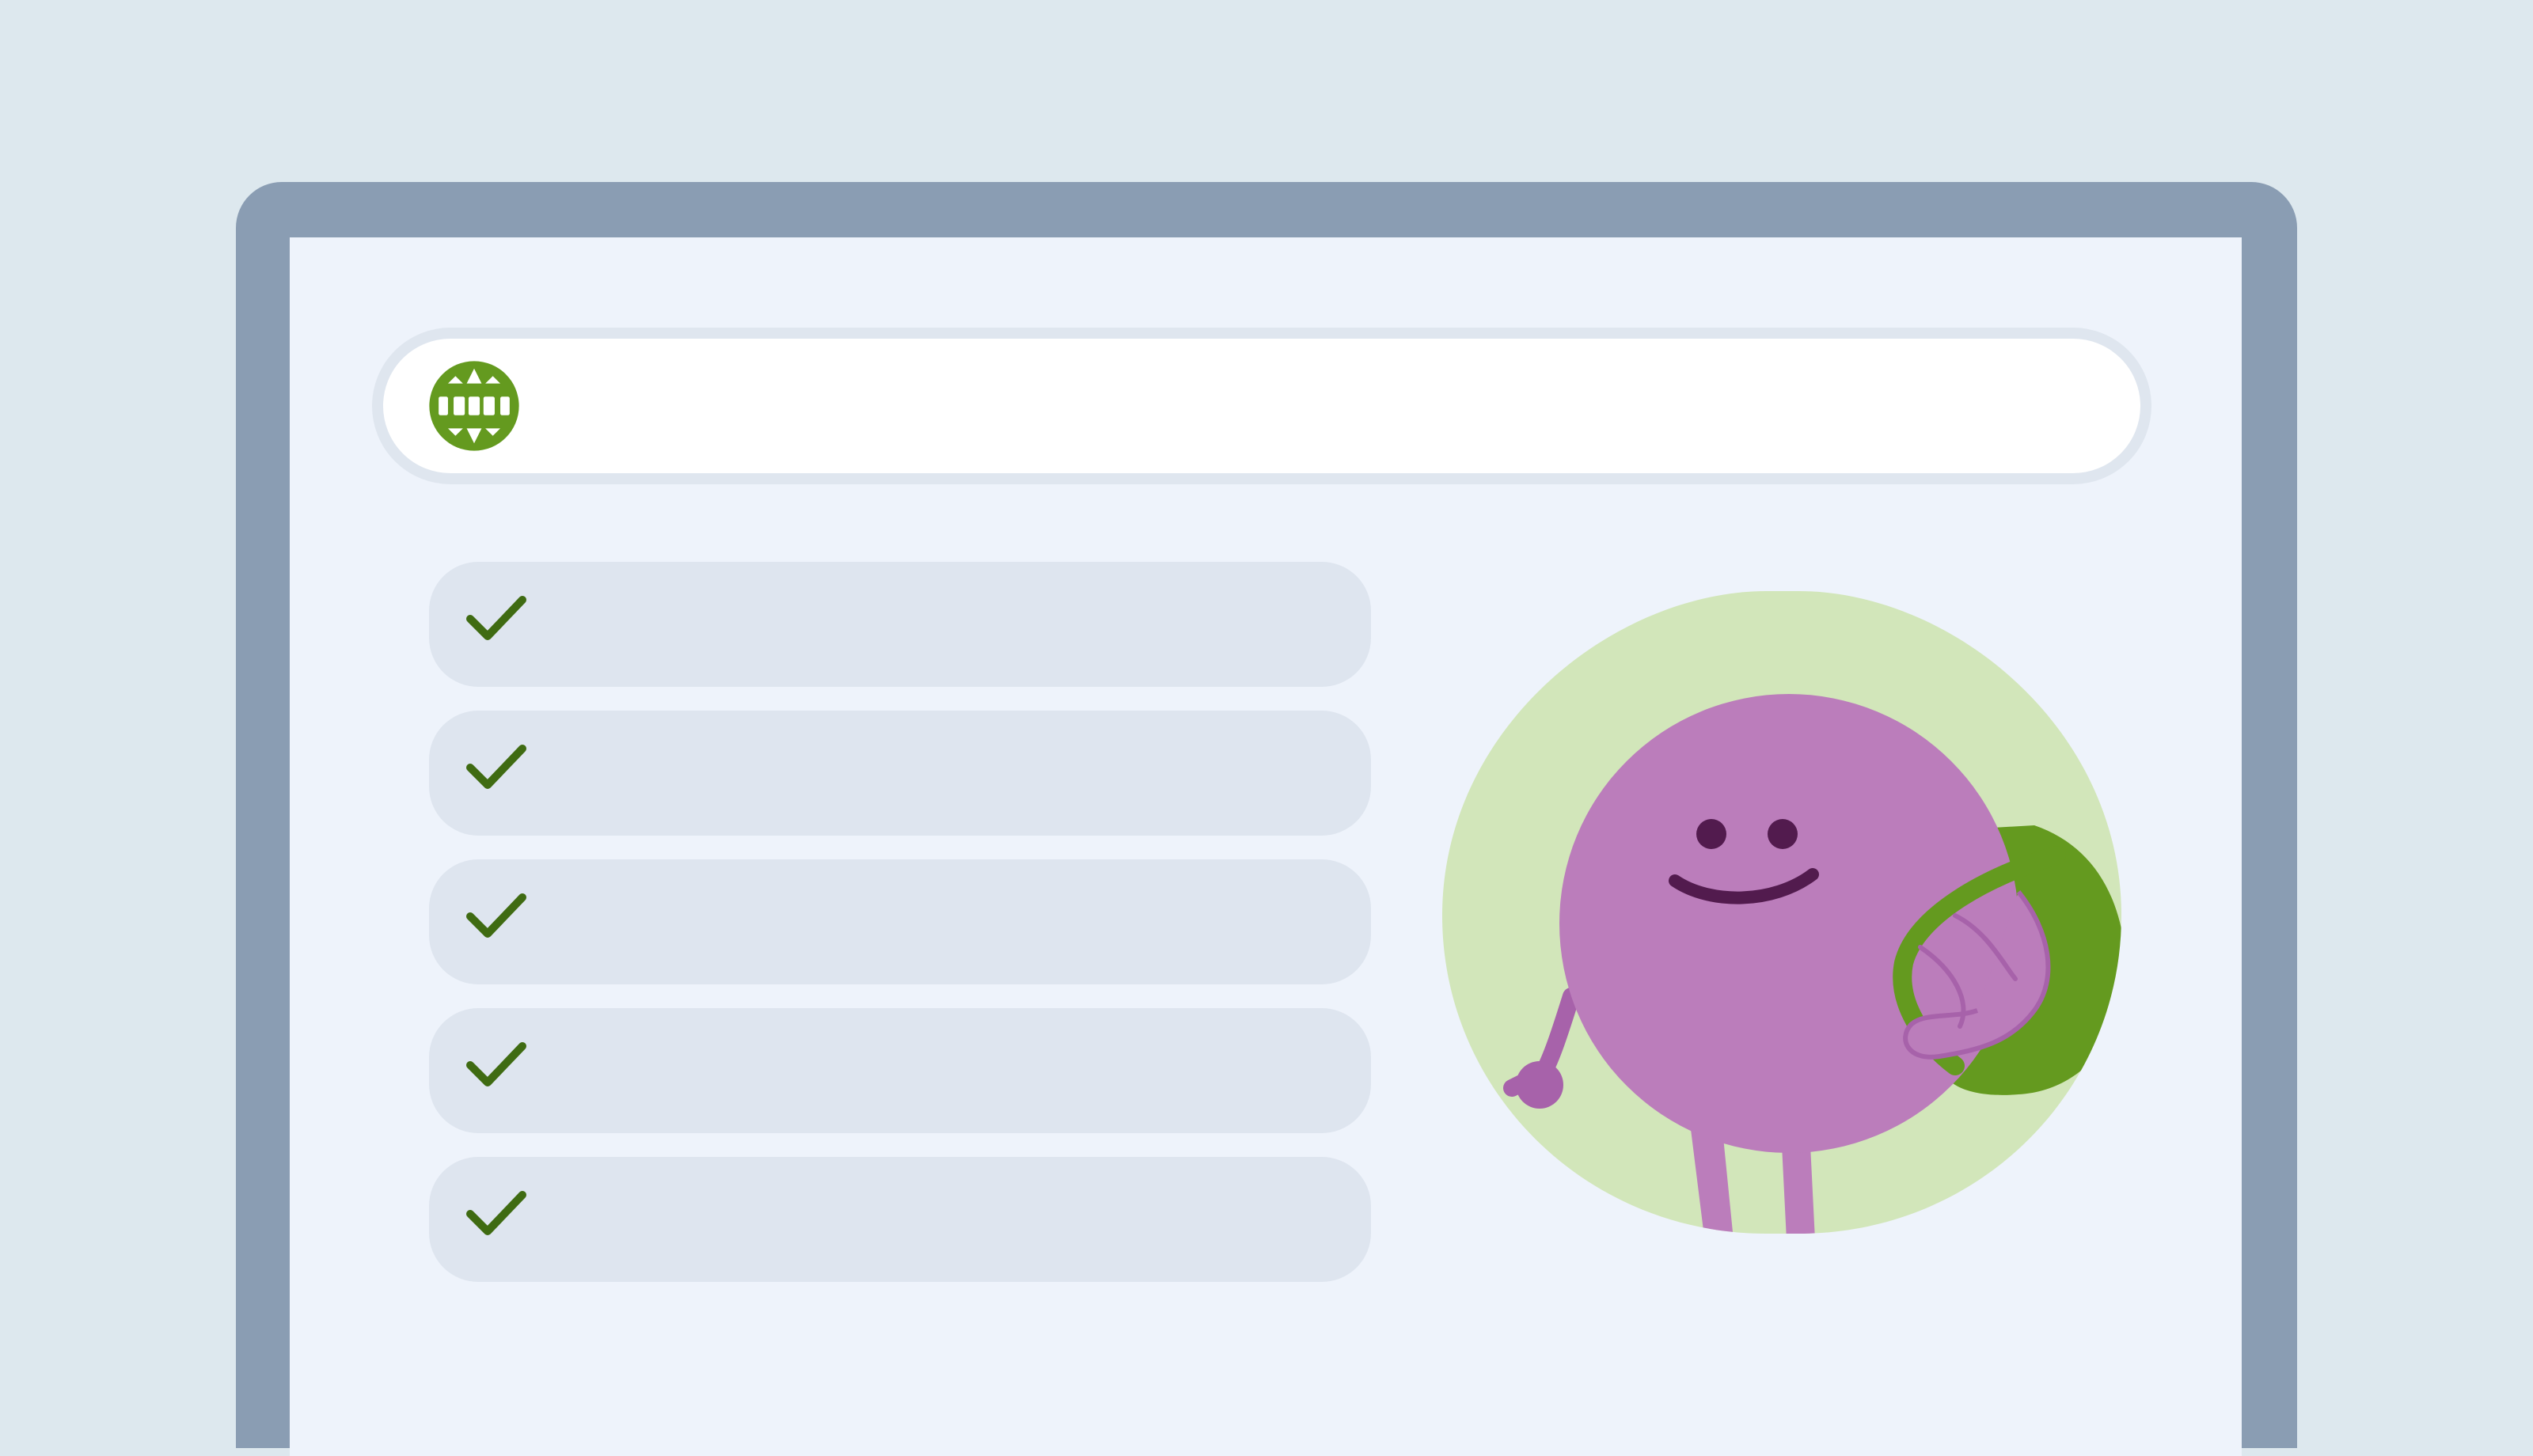  I want to click on mascot-illustration, so click(1781, 912).